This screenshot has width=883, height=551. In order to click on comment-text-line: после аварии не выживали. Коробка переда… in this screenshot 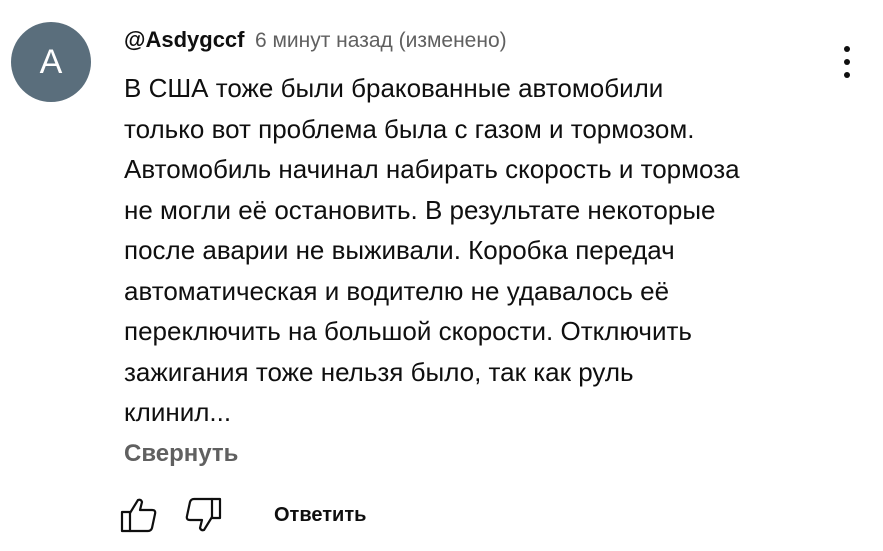, I will do `click(399, 250)`.